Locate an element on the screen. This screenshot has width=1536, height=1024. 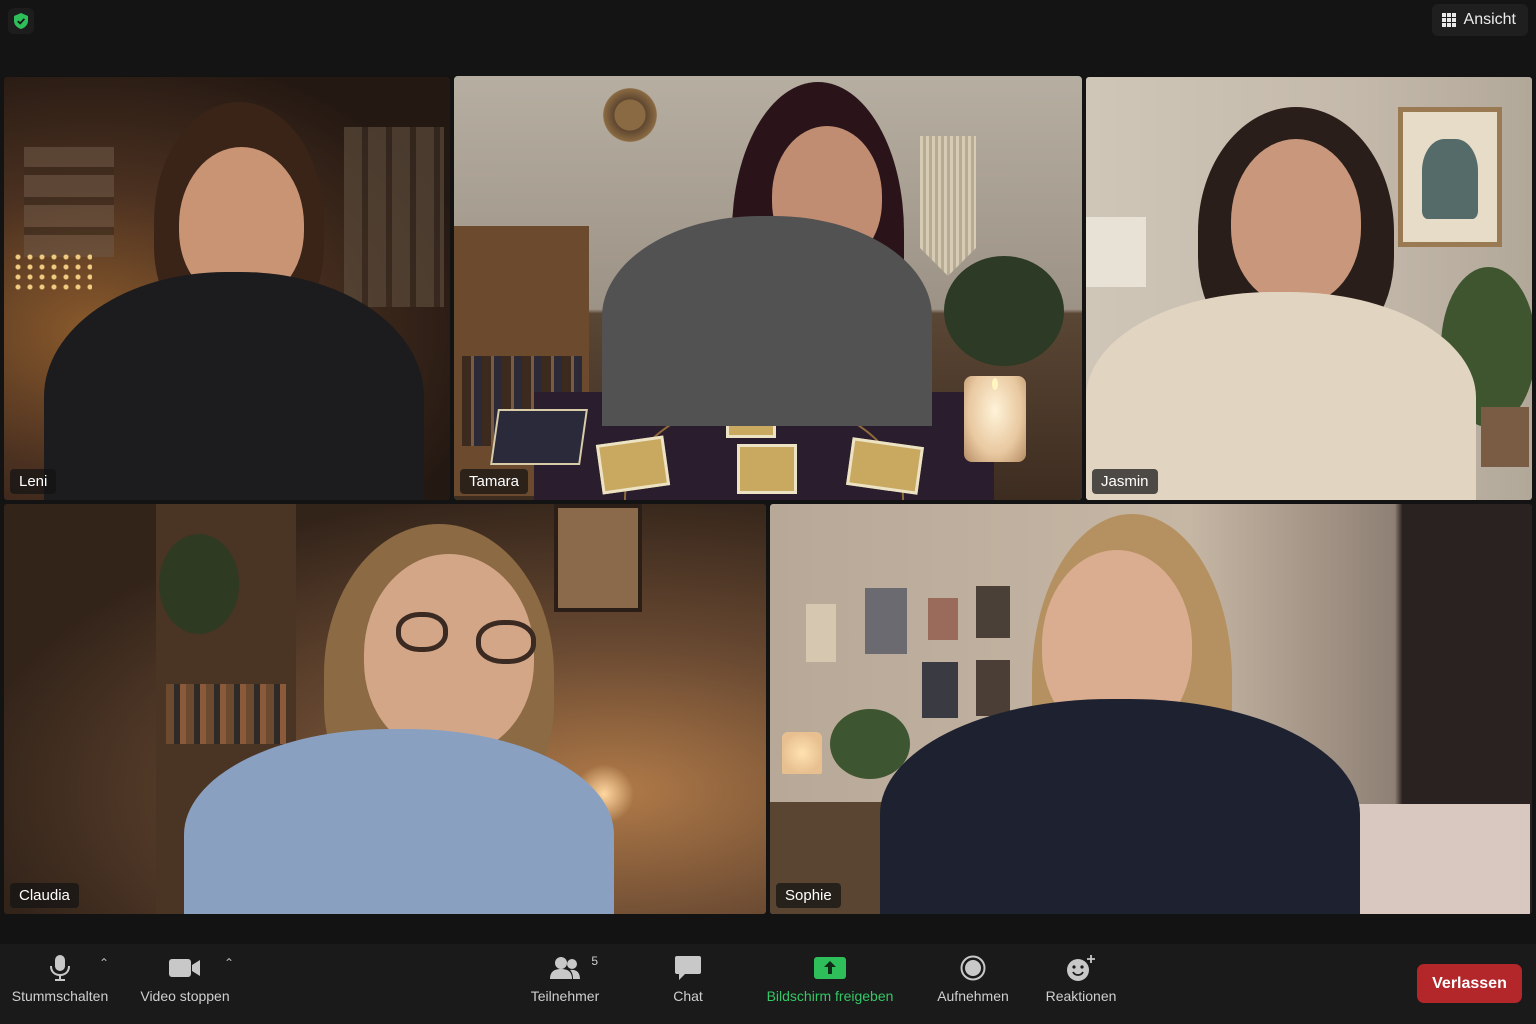
mute-button: Stummschalten is located at coordinates (60, 979).